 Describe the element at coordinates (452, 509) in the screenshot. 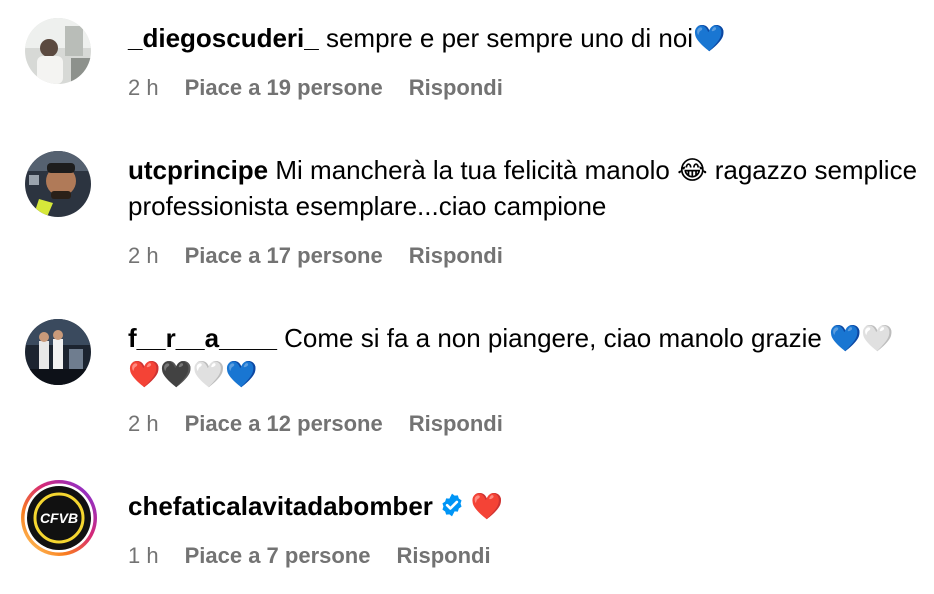

I see `verified-badge-icon` at that location.